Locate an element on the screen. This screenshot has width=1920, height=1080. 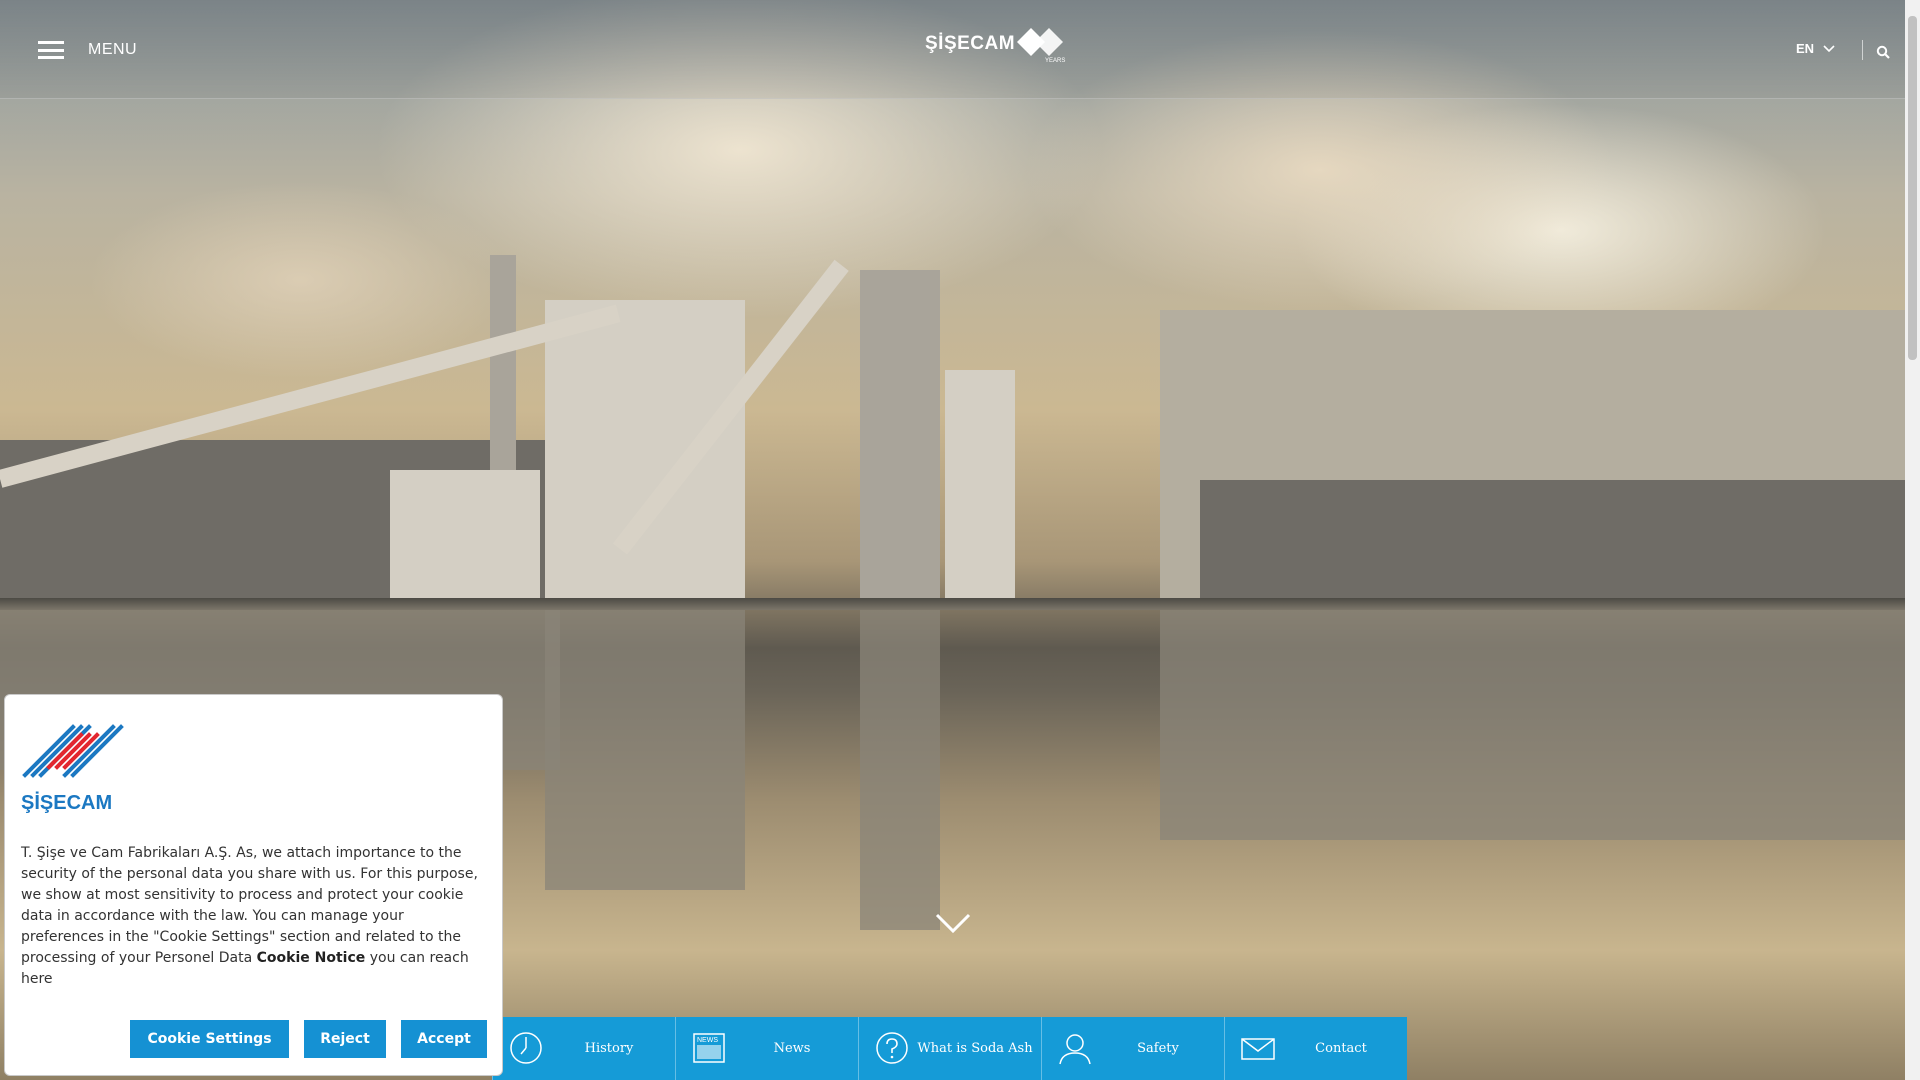
language-selector: EN is located at coordinates (1815, 48).